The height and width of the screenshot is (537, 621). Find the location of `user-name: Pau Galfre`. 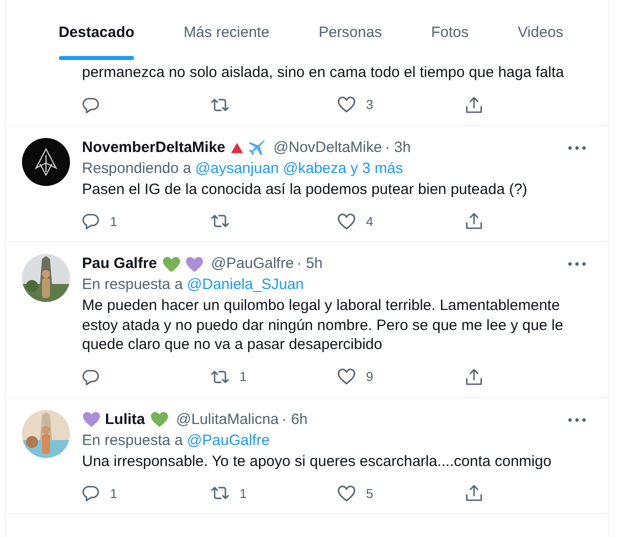

user-name: Pau Galfre is located at coordinates (120, 264).